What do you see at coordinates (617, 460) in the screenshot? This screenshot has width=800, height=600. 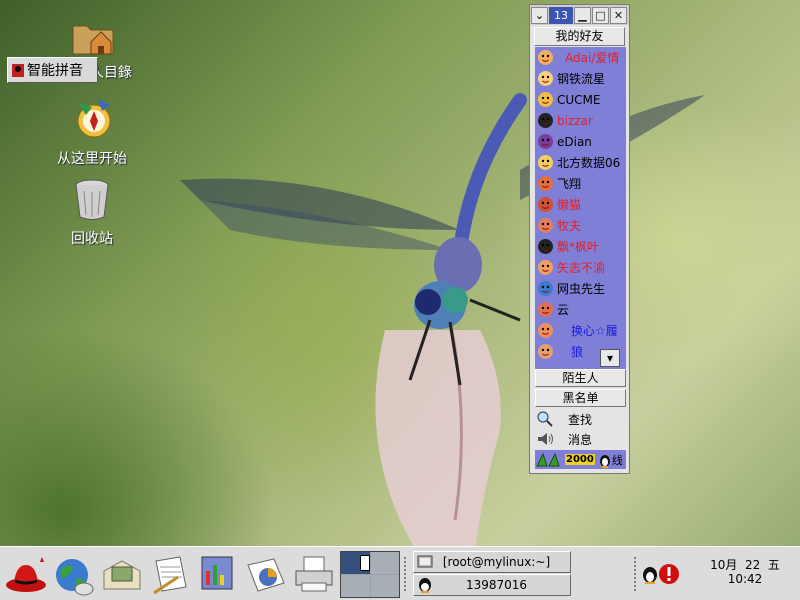 I see `qq-status-label: 线` at bounding box center [617, 460].